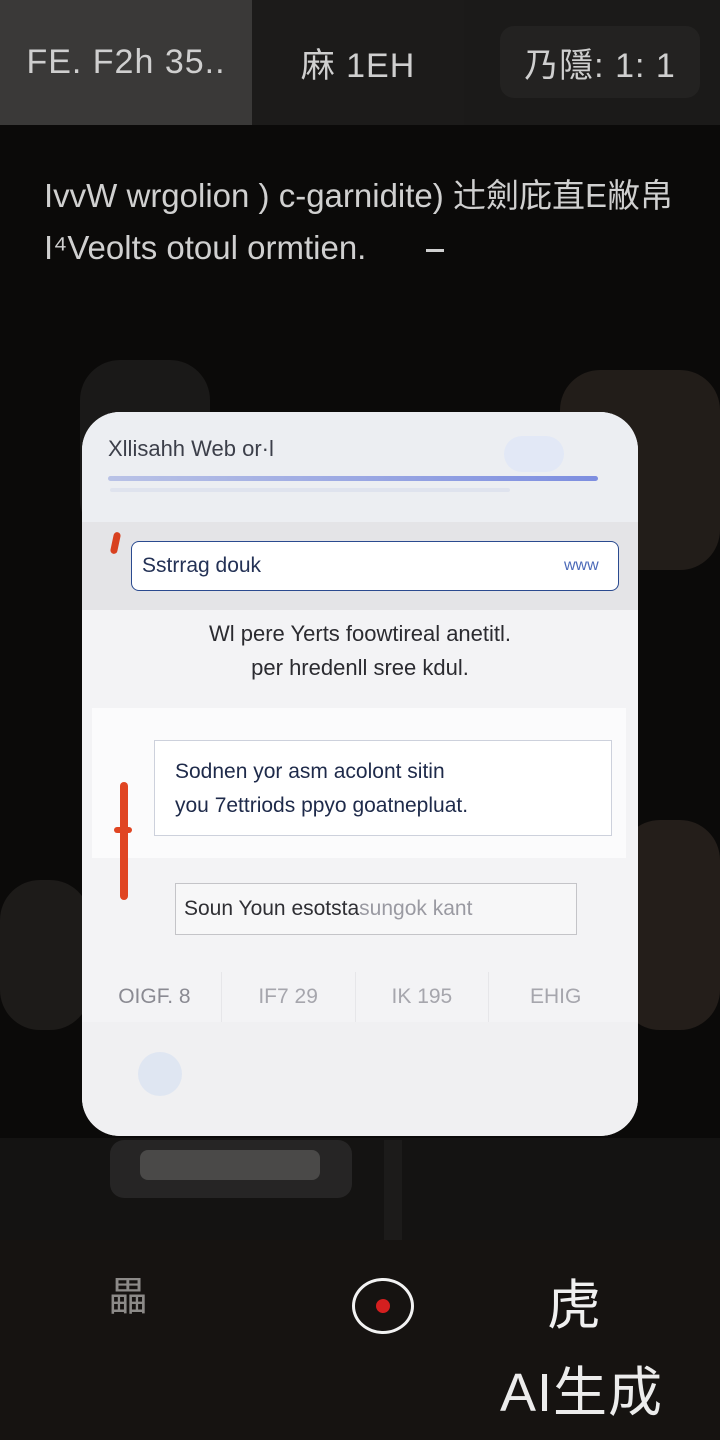 The height and width of the screenshot is (1440, 720). I want to click on title-divider, so click(310, 490).